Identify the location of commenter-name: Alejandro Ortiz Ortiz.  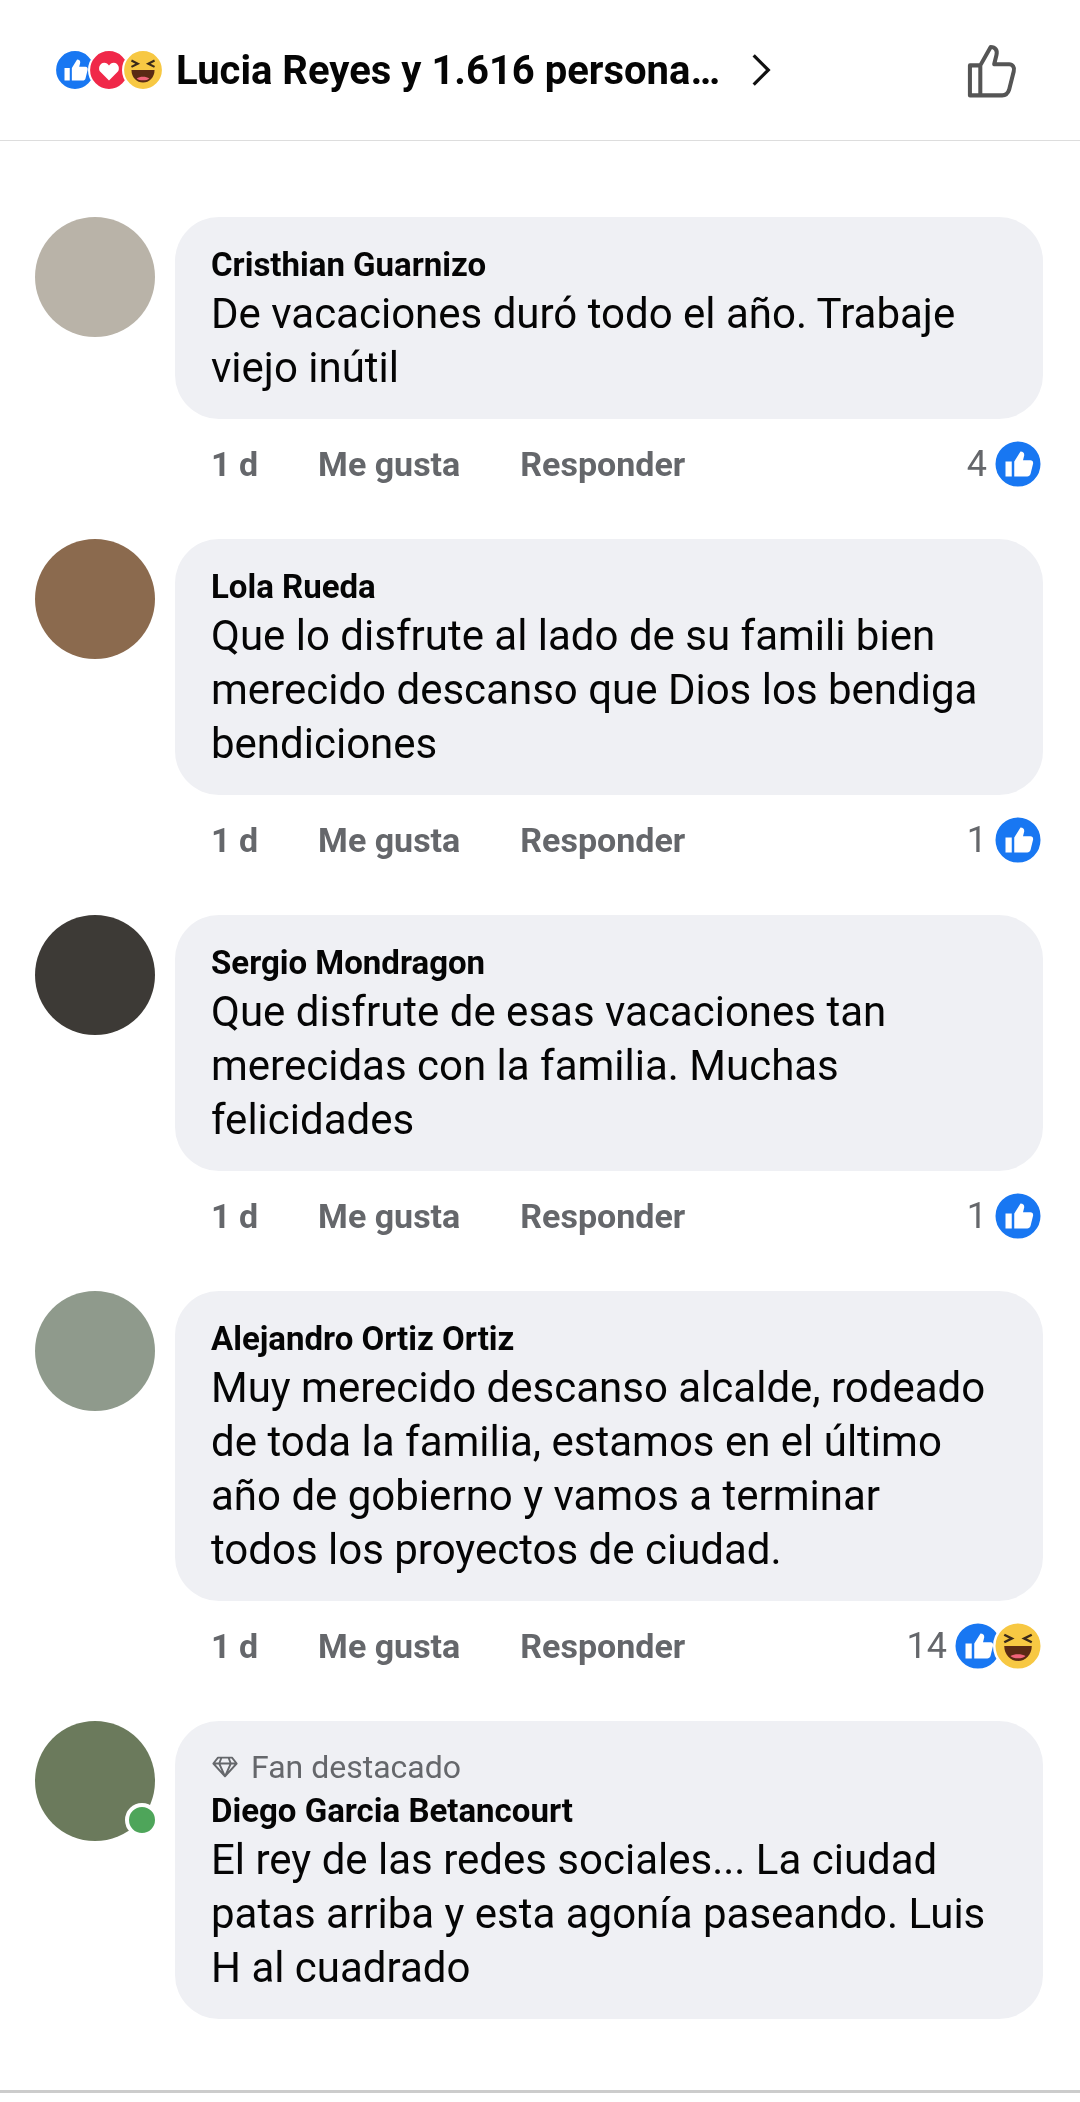
(609, 1339).